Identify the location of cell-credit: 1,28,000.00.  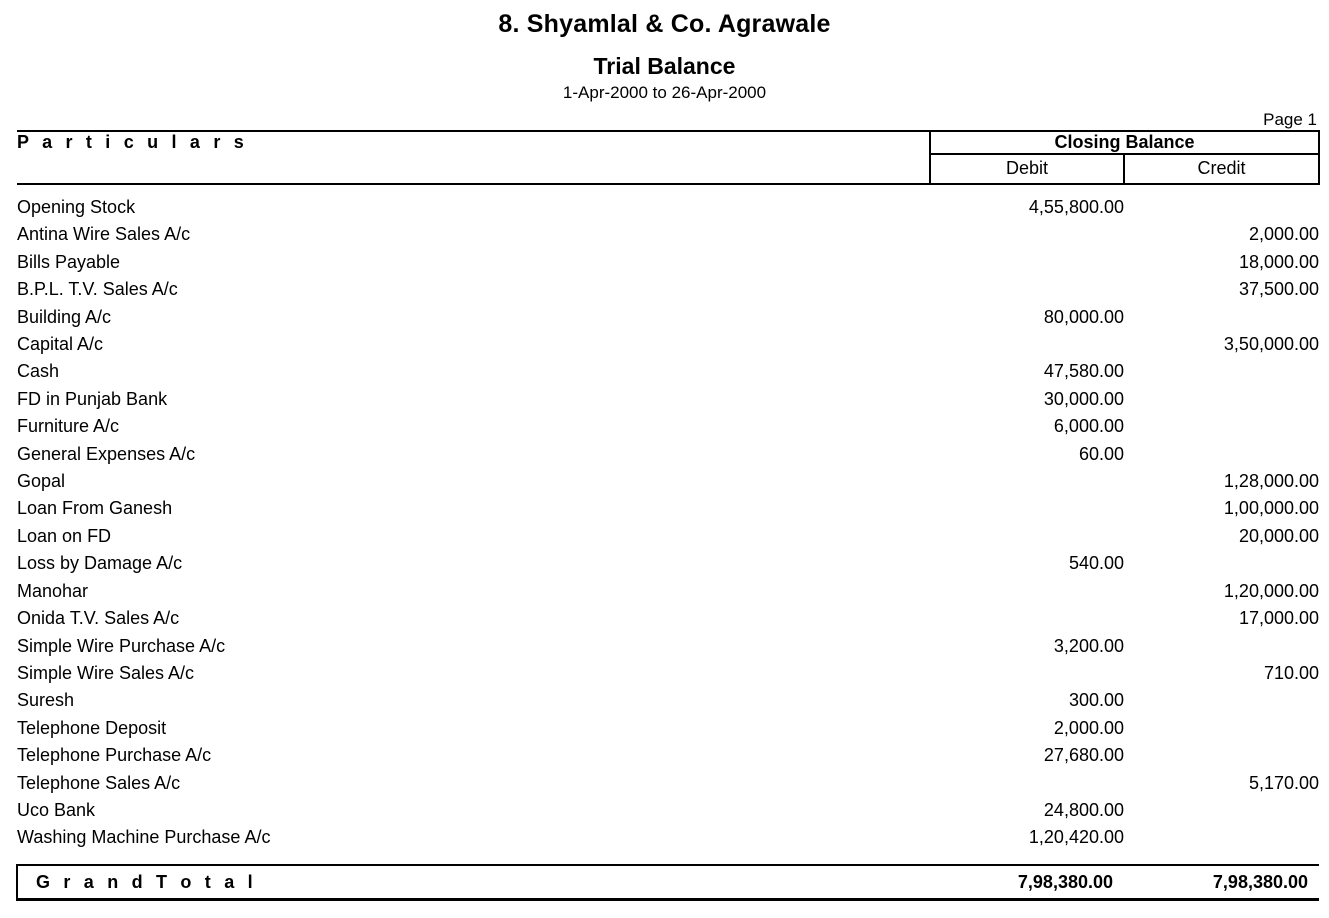
(1271, 481).